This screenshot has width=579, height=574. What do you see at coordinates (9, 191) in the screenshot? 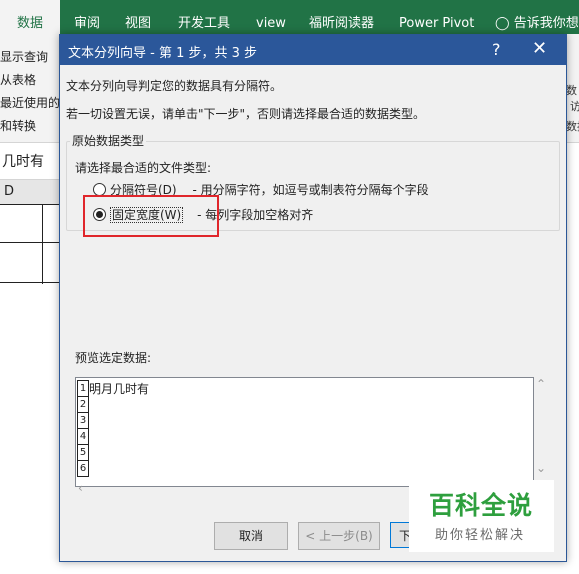
I see `column-header-label: D` at bounding box center [9, 191].